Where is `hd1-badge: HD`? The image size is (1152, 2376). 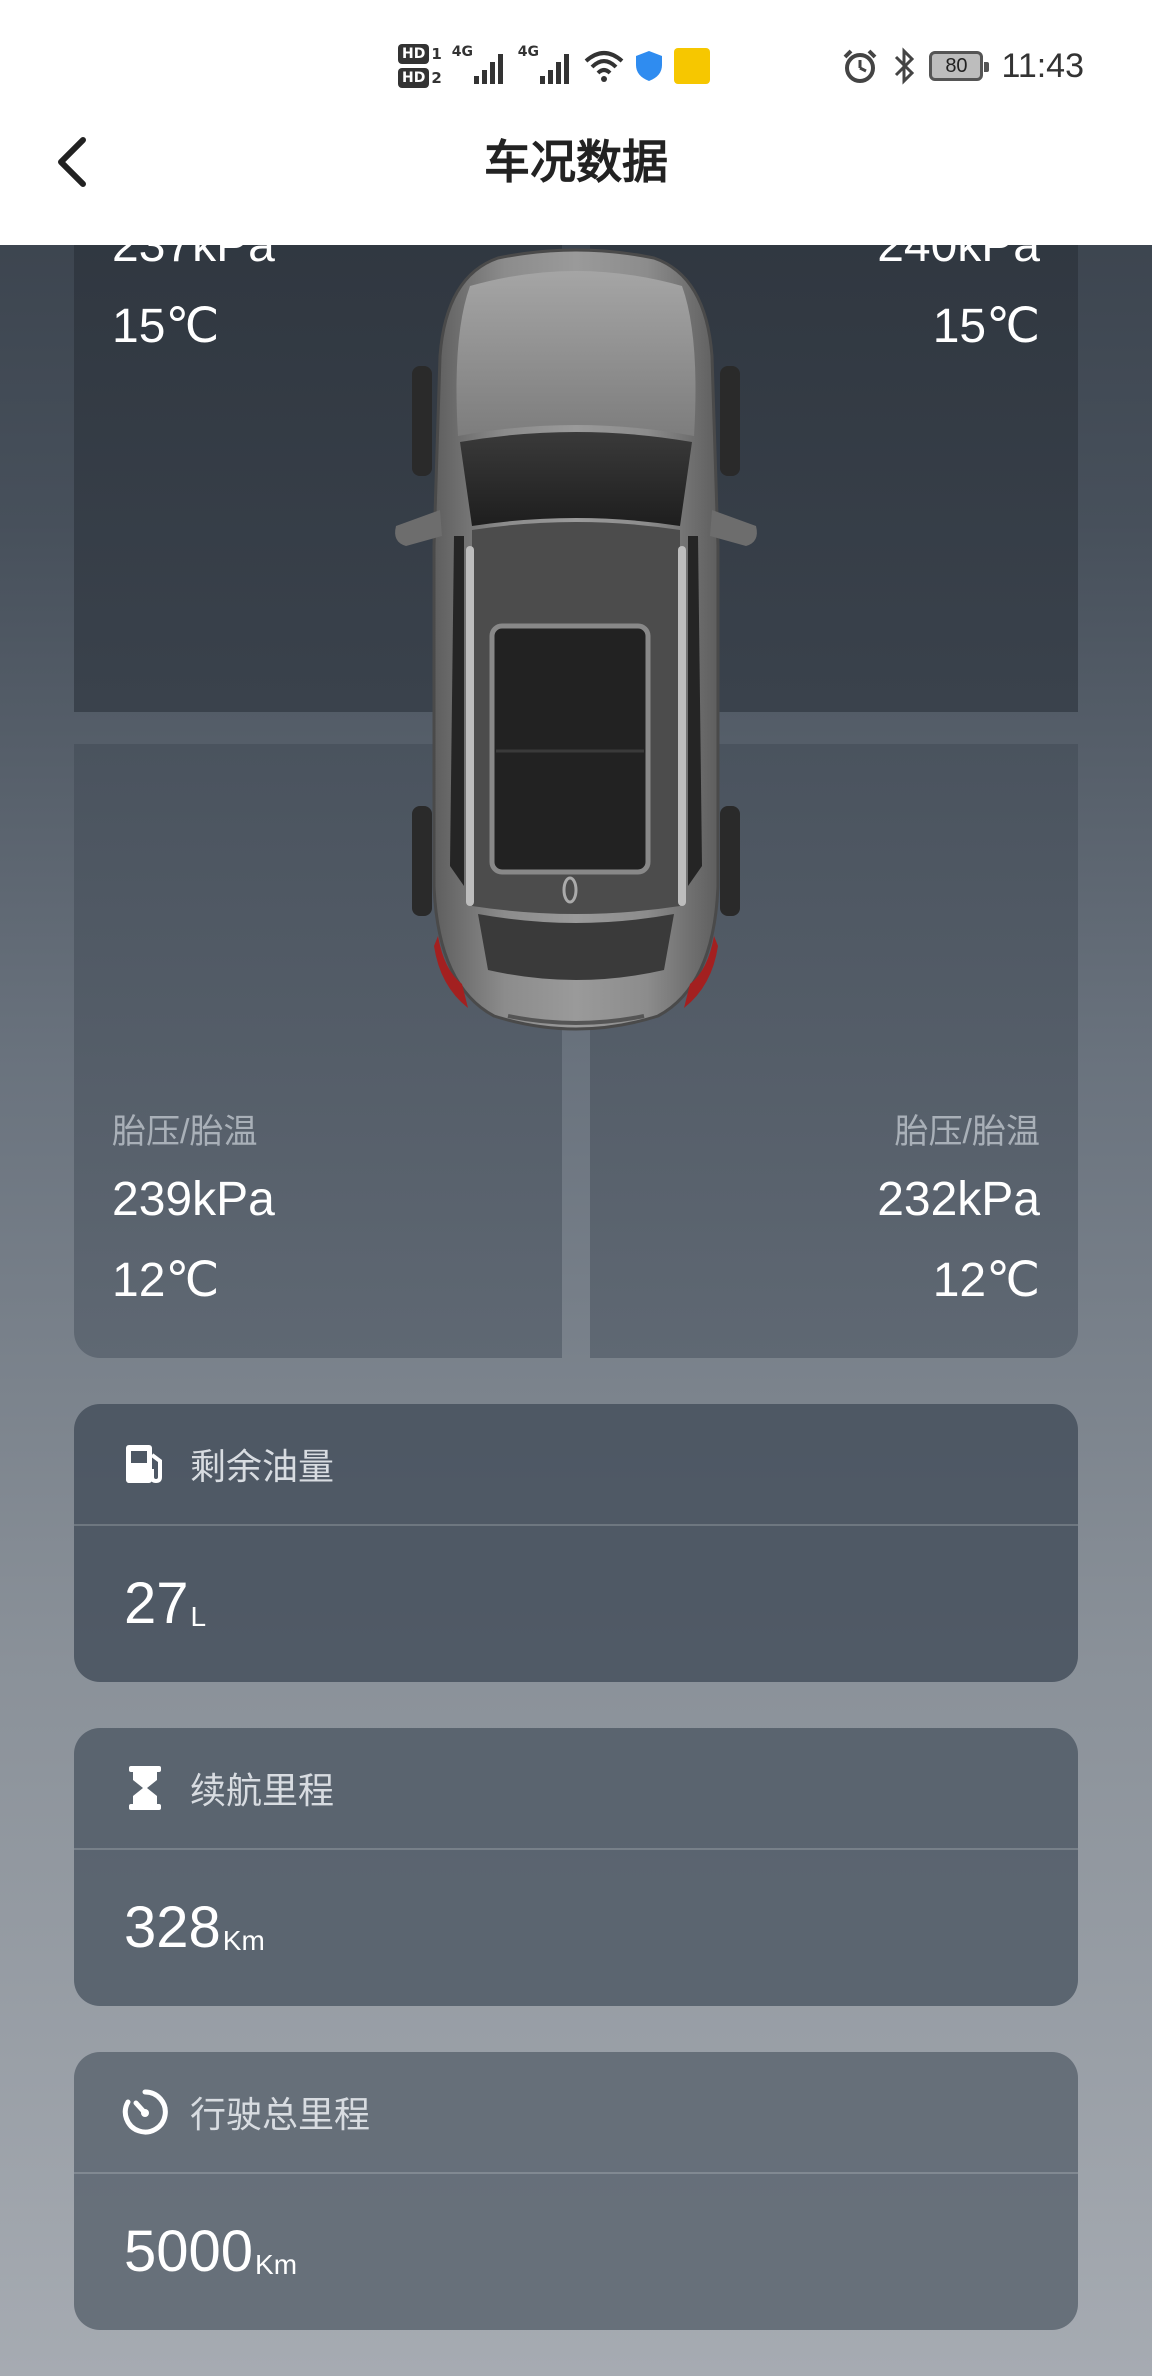
hd1-badge: HD is located at coordinates (414, 54).